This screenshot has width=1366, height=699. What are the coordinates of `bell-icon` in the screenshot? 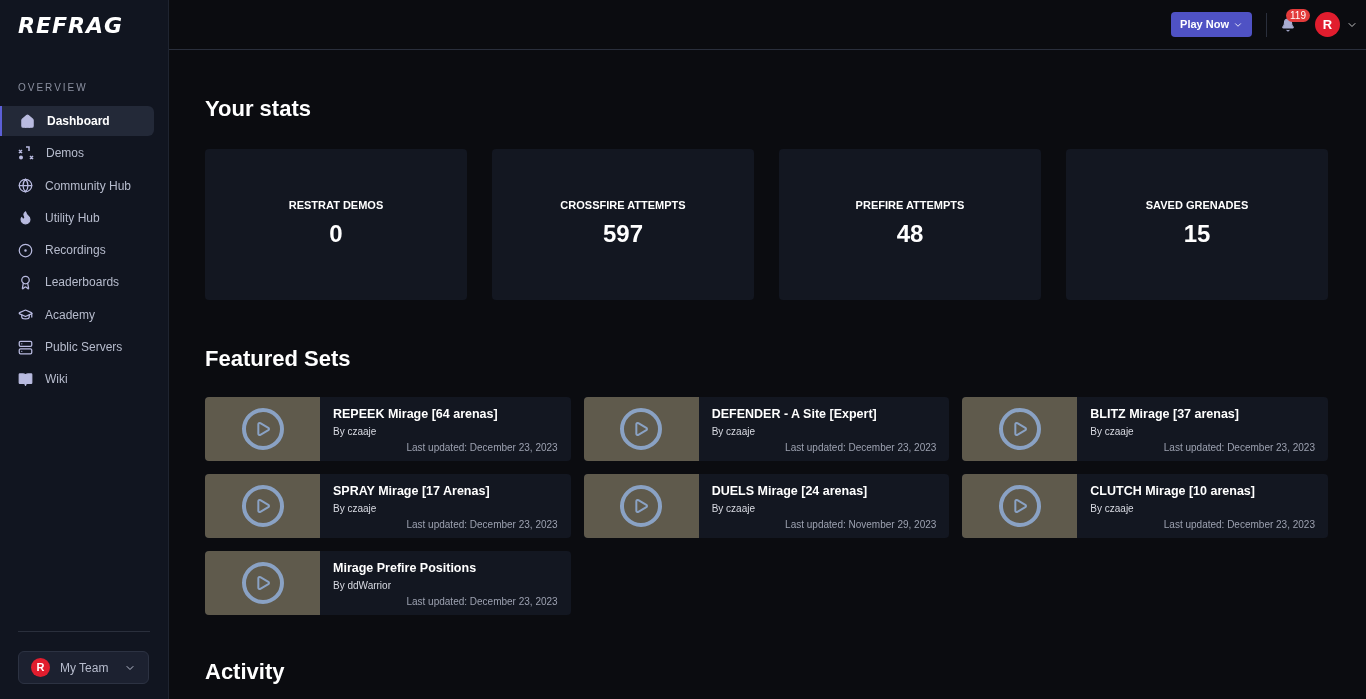 It's located at (1288, 24).